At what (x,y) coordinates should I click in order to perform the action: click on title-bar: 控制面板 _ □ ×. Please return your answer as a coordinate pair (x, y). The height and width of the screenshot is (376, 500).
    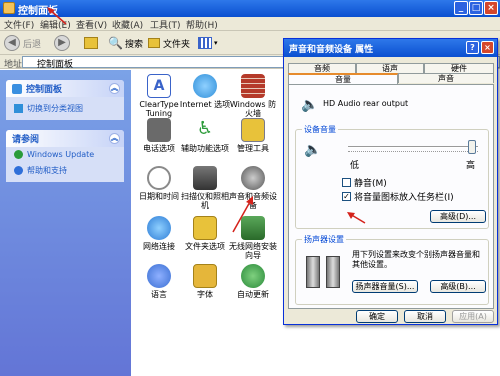
    Looking at the image, I should click on (250, 8).